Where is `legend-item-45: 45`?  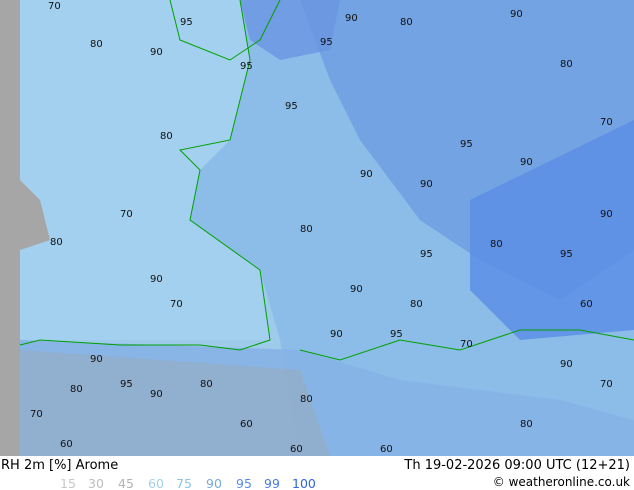 legend-item-45: 45 is located at coordinates (126, 483).